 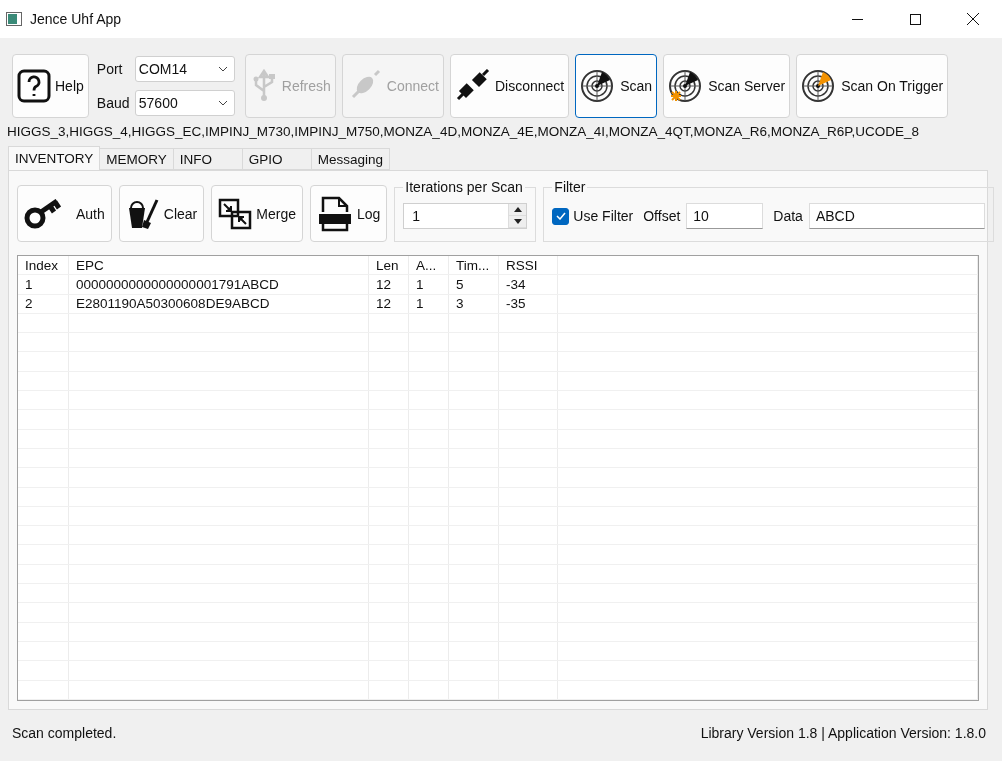 I want to click on action-button: Clear, so click(x=161, y=213).